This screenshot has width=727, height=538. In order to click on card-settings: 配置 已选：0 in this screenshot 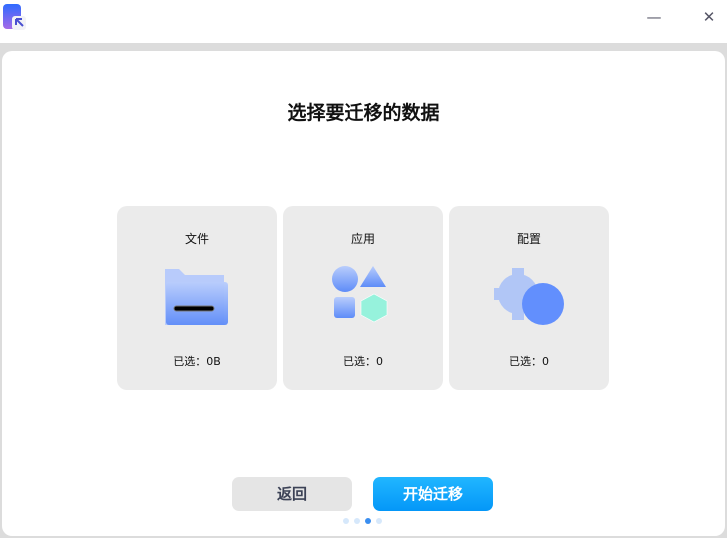, I will do `click(529, 298)`.